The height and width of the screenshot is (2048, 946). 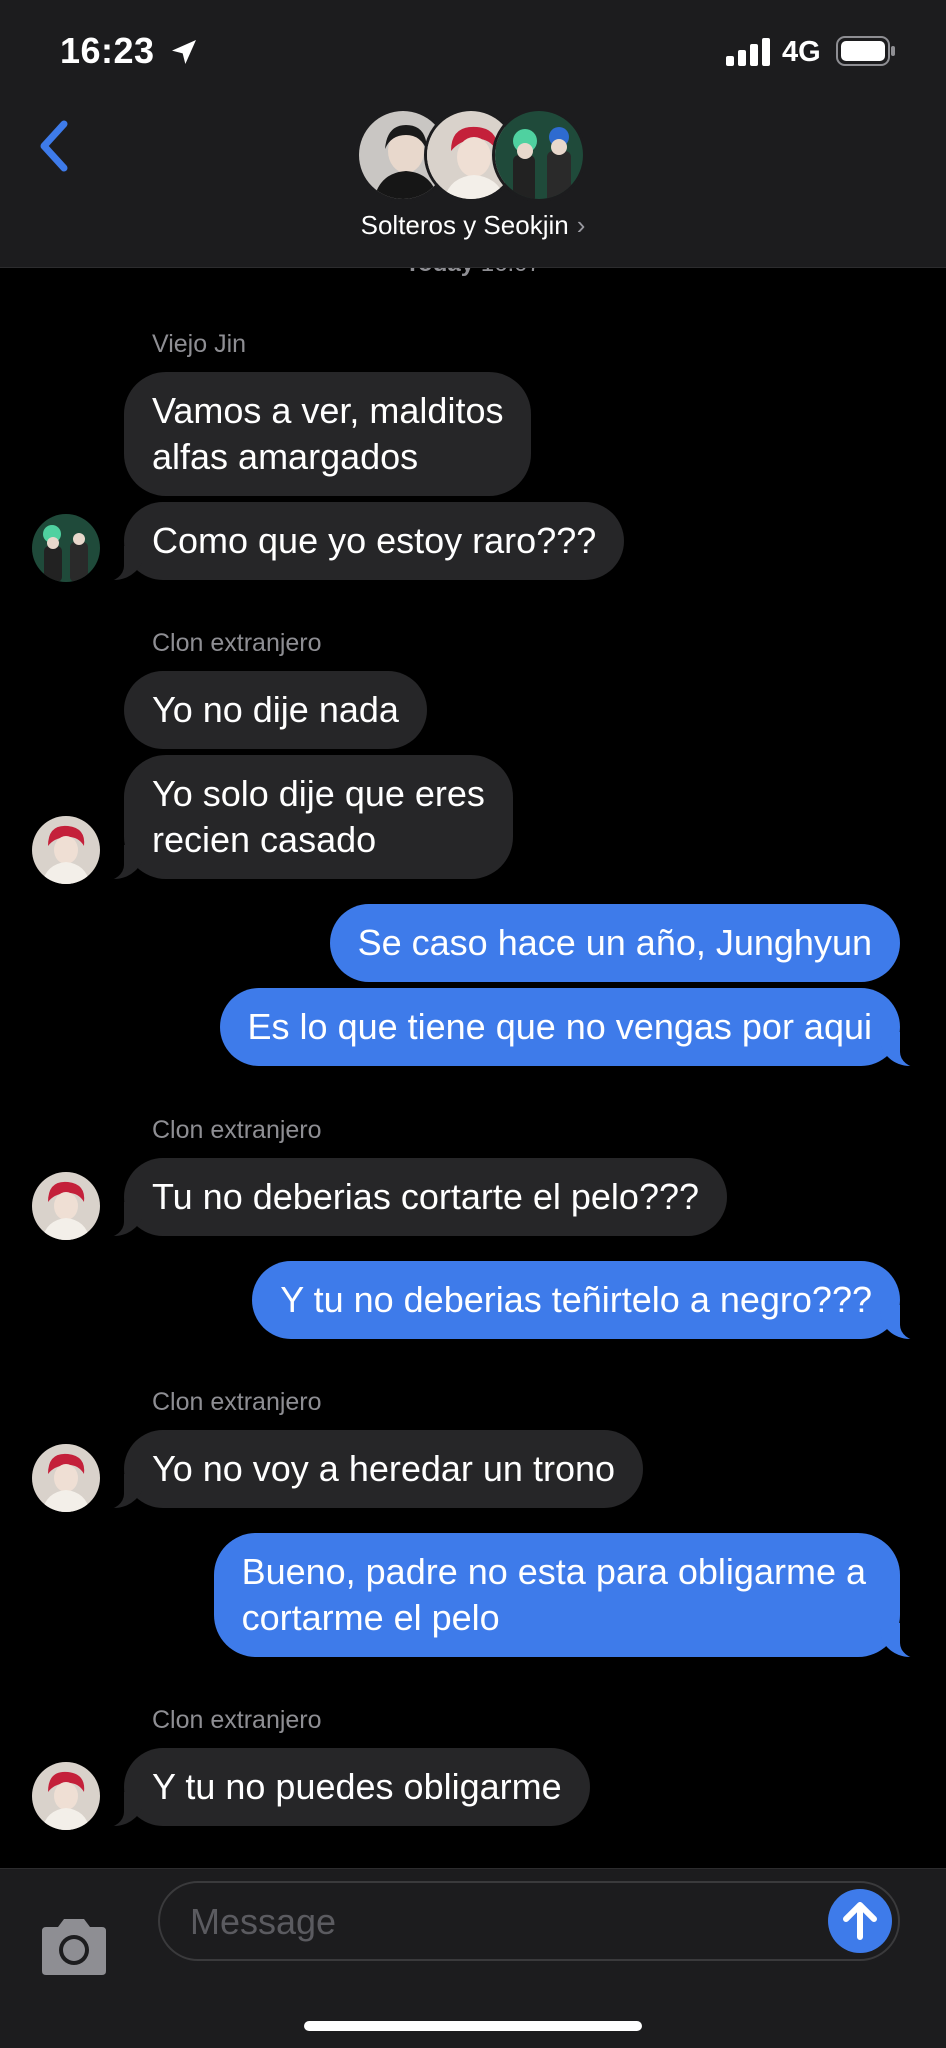 I want to click on message-composer: Message, so click(x=473, y=1958).